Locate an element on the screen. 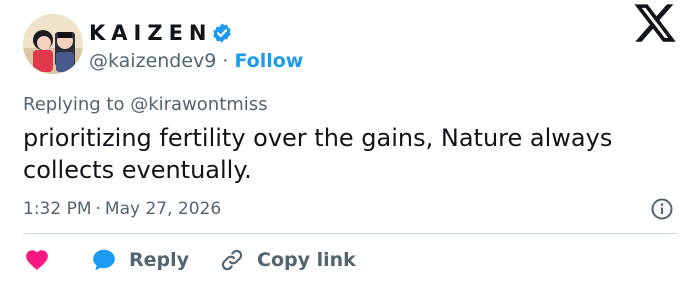 Image resolution: width=700 pixels, height=287 pixels. replying-to-line: Replying to @kirawontmiss is located at coordinates (145, 105).